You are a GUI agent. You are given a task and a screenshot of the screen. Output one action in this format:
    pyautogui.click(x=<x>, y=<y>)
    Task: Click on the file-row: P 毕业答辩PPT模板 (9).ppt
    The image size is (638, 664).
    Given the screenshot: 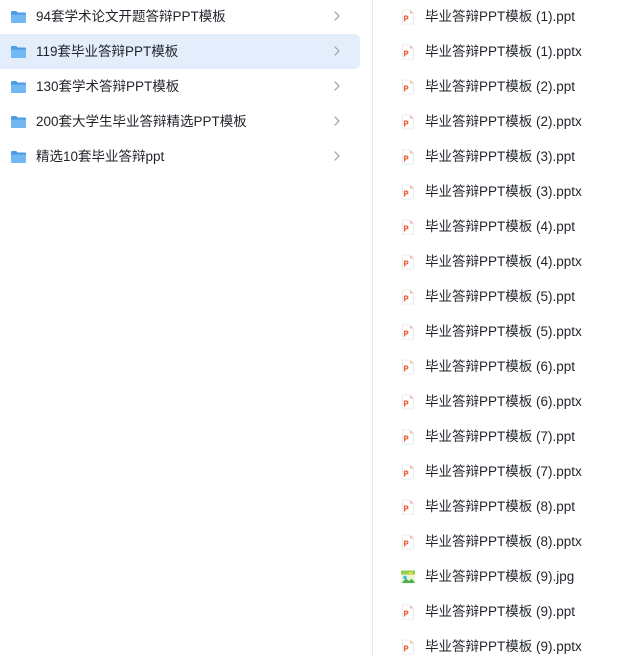 What is the action you would take?
    pyautogui.click(x=505, y=611)
    